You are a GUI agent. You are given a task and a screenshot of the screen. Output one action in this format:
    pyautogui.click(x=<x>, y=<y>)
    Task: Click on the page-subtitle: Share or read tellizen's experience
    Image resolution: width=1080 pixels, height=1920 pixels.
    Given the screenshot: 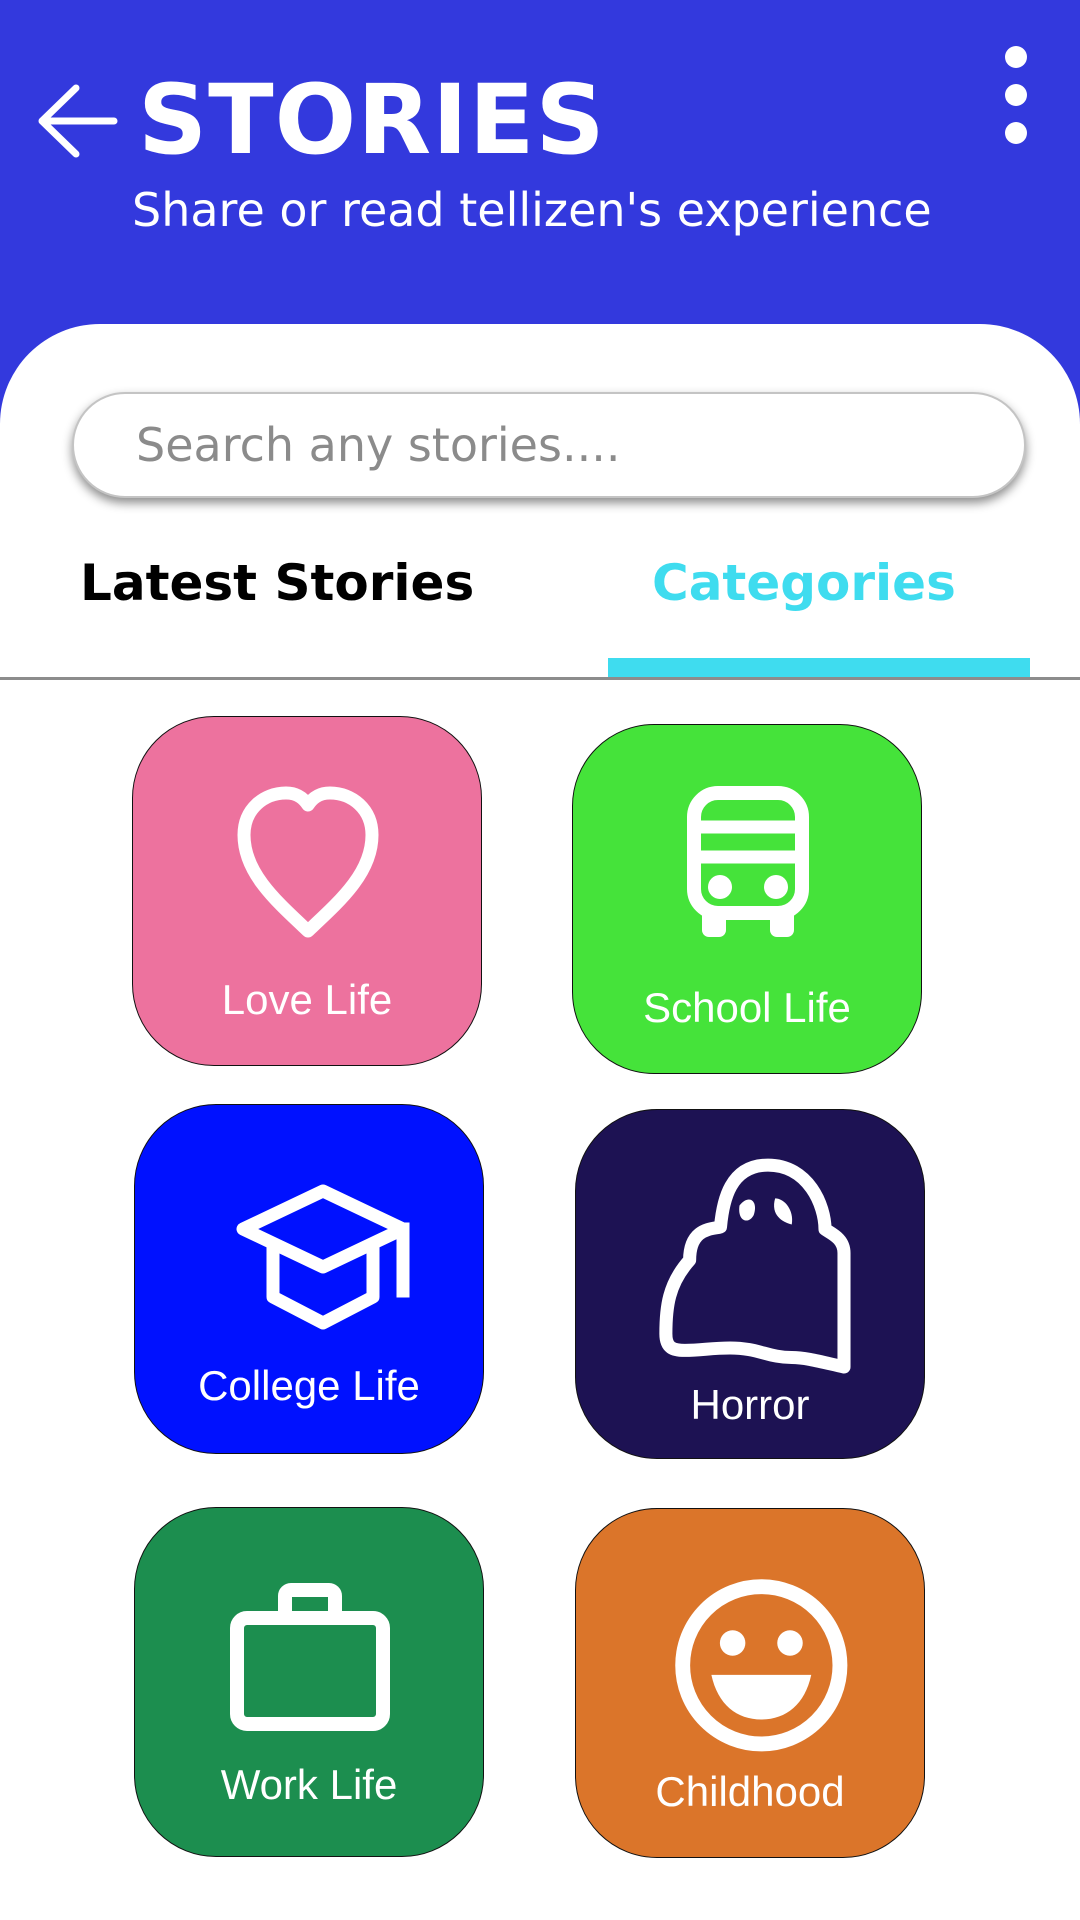 What is the action you would take?
    pyautogui.click(x=532, y=210)
    